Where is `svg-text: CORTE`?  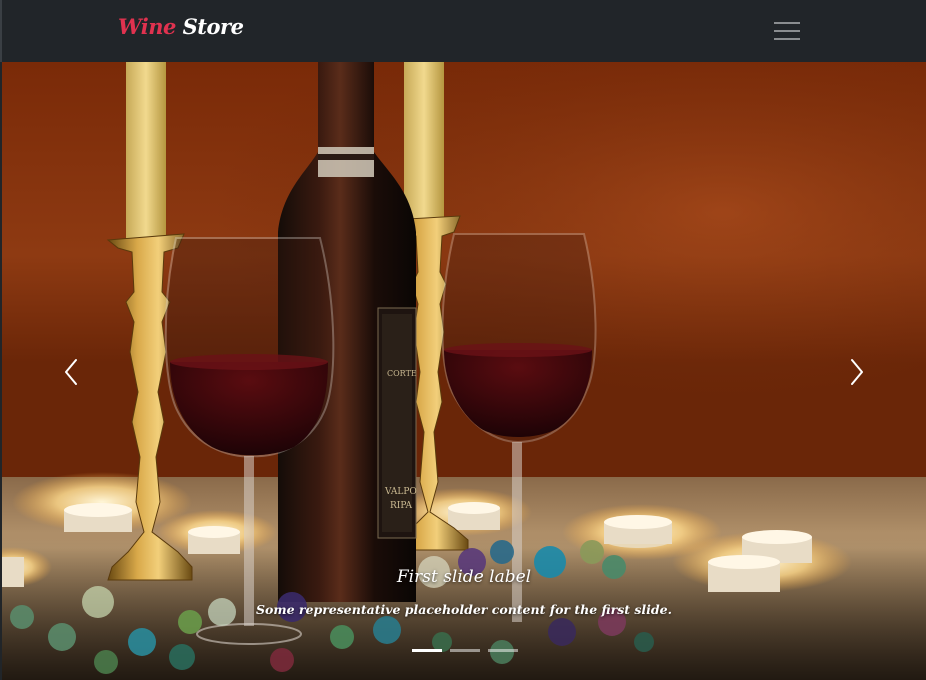 svg-text: CORTE is located at coordinates (402, 373).